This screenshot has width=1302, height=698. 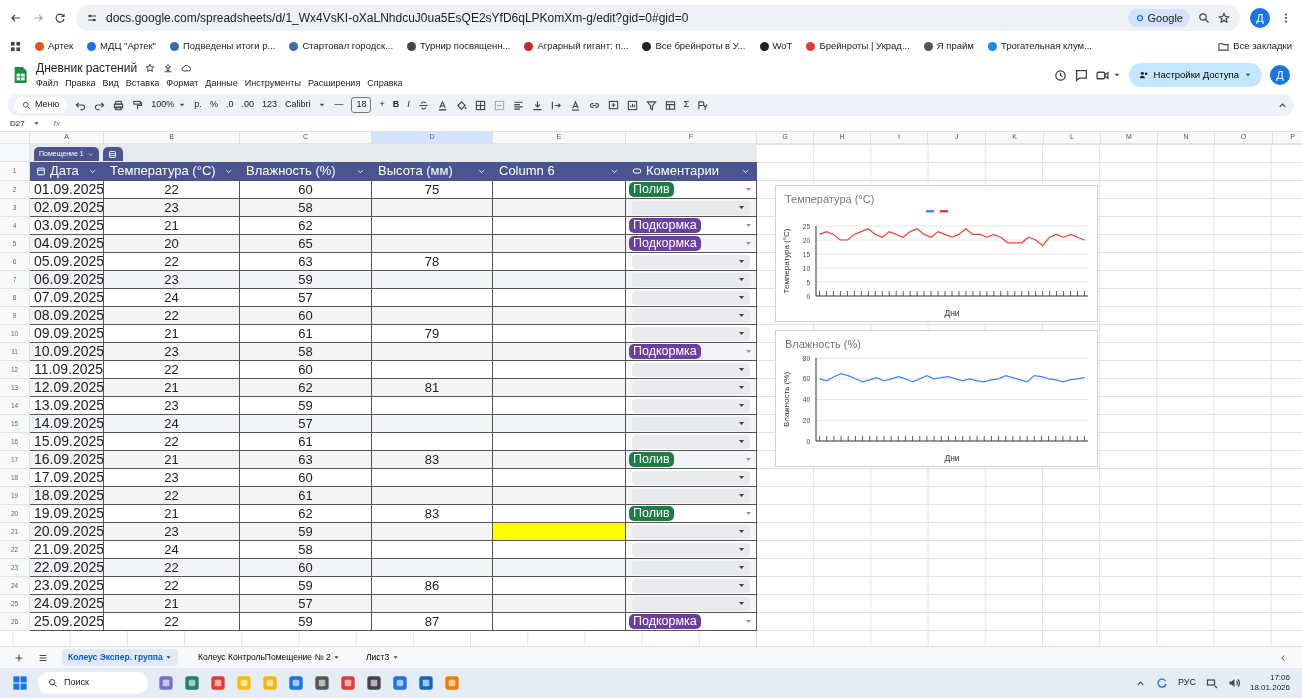 I want to click on menu-item: Справка, so click(x=385, y=84).